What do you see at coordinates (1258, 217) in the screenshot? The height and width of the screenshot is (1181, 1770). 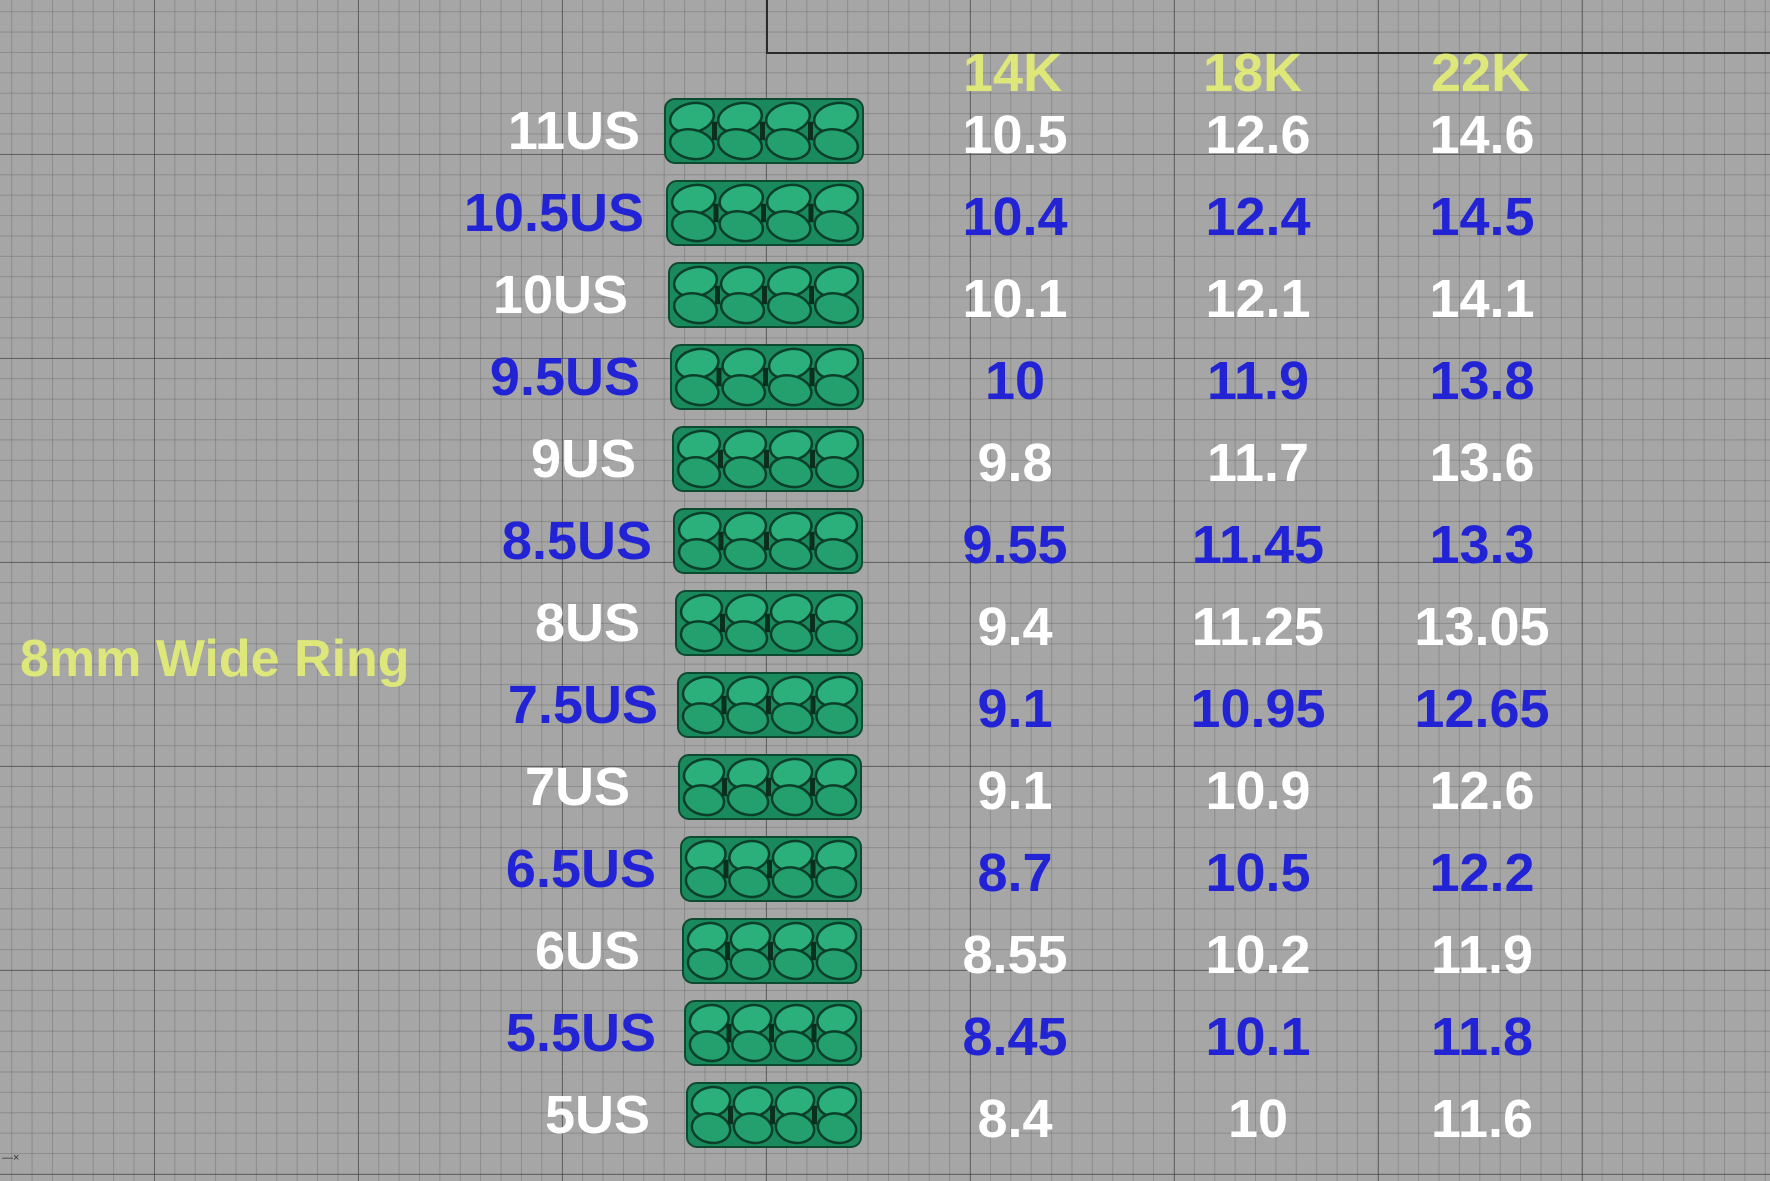 I see `weight-value-18k: 12.4` at bounding box center [1258, 217].